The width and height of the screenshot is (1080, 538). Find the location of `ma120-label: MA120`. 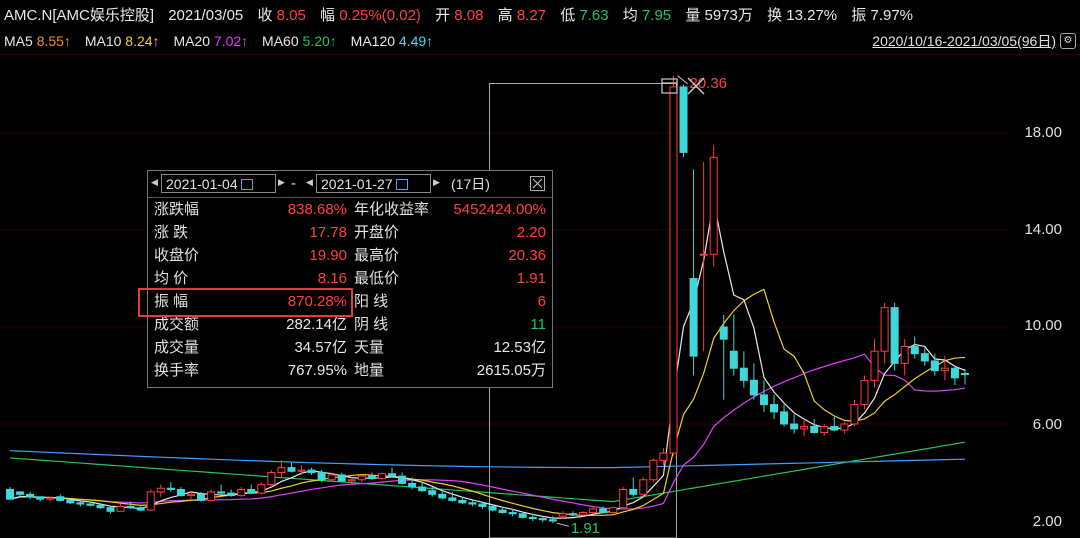

ma120-label: MA120 is located at coordinates (373, 41).